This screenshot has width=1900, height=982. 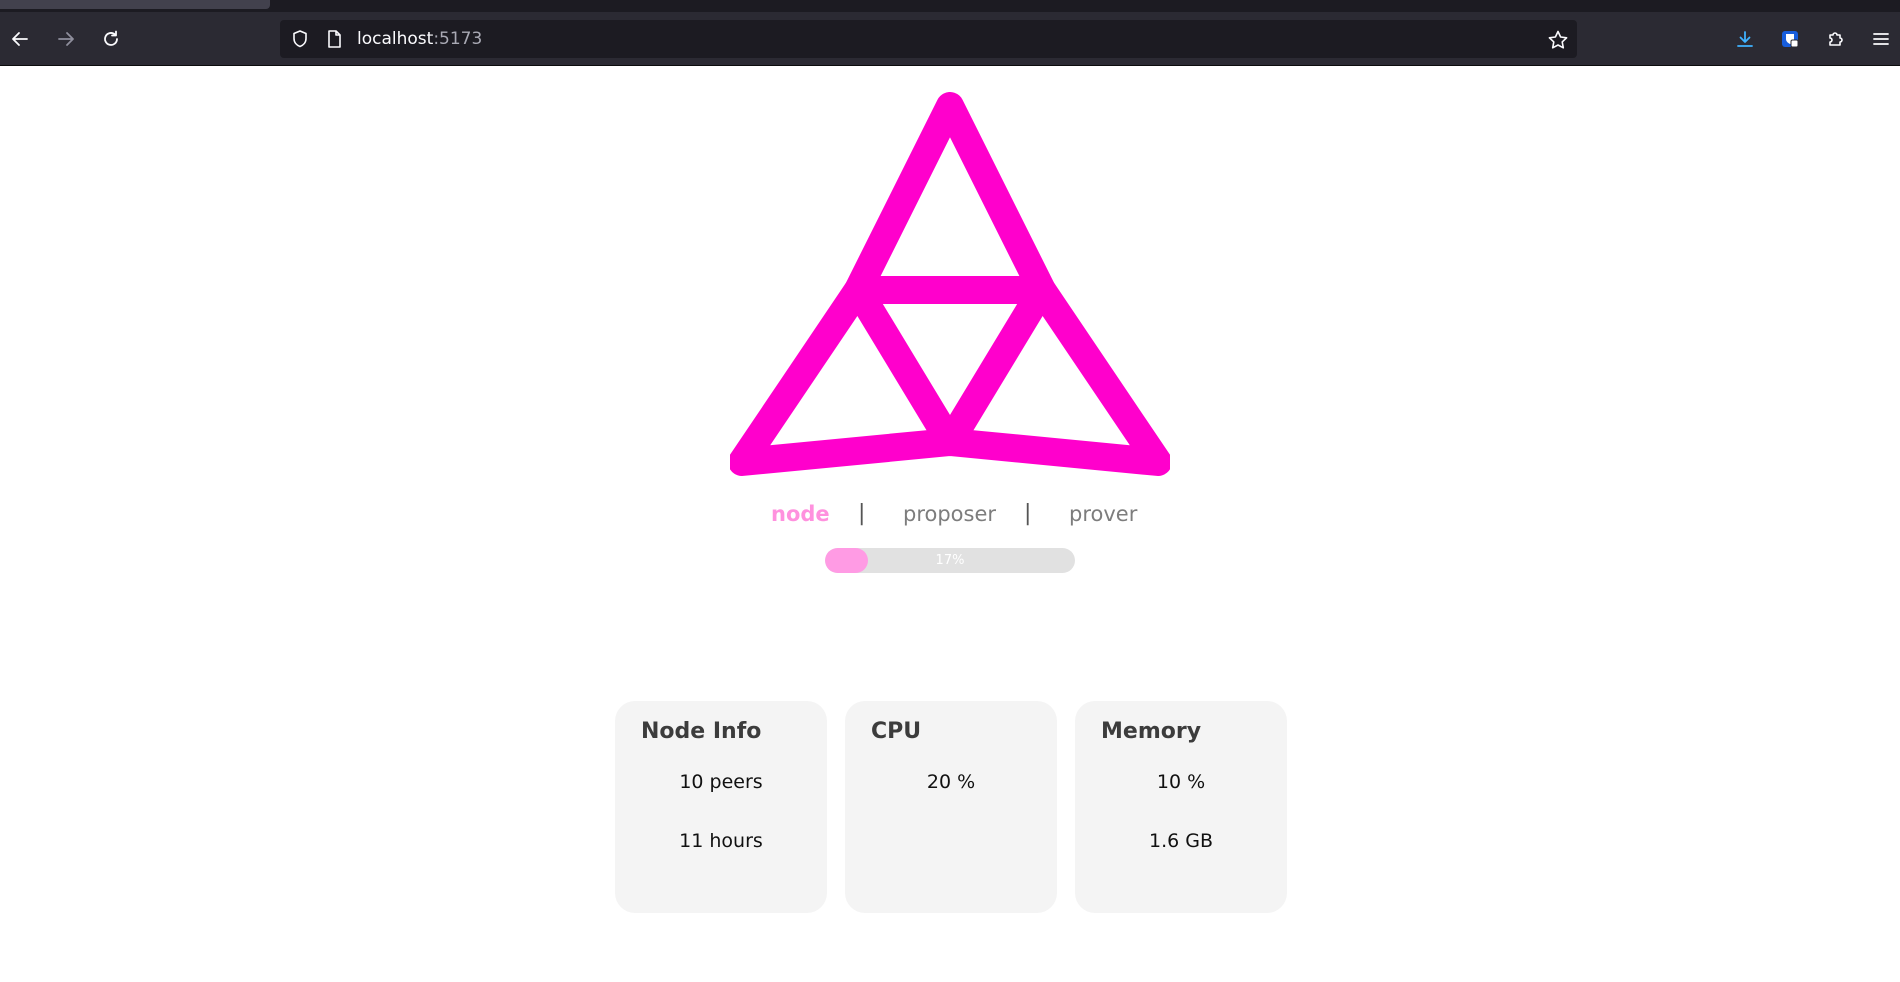 I want to click on bitwarden-shield-icon, so click(x=1790, y=39).